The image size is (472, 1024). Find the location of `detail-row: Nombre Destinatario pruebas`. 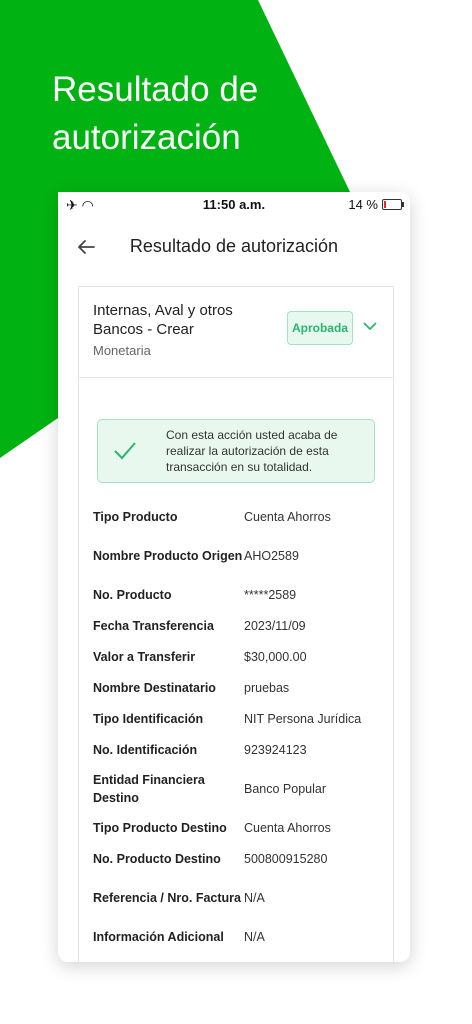

detail-row: Nombre Destinatario pruebas is located at coordinates (241, 687).